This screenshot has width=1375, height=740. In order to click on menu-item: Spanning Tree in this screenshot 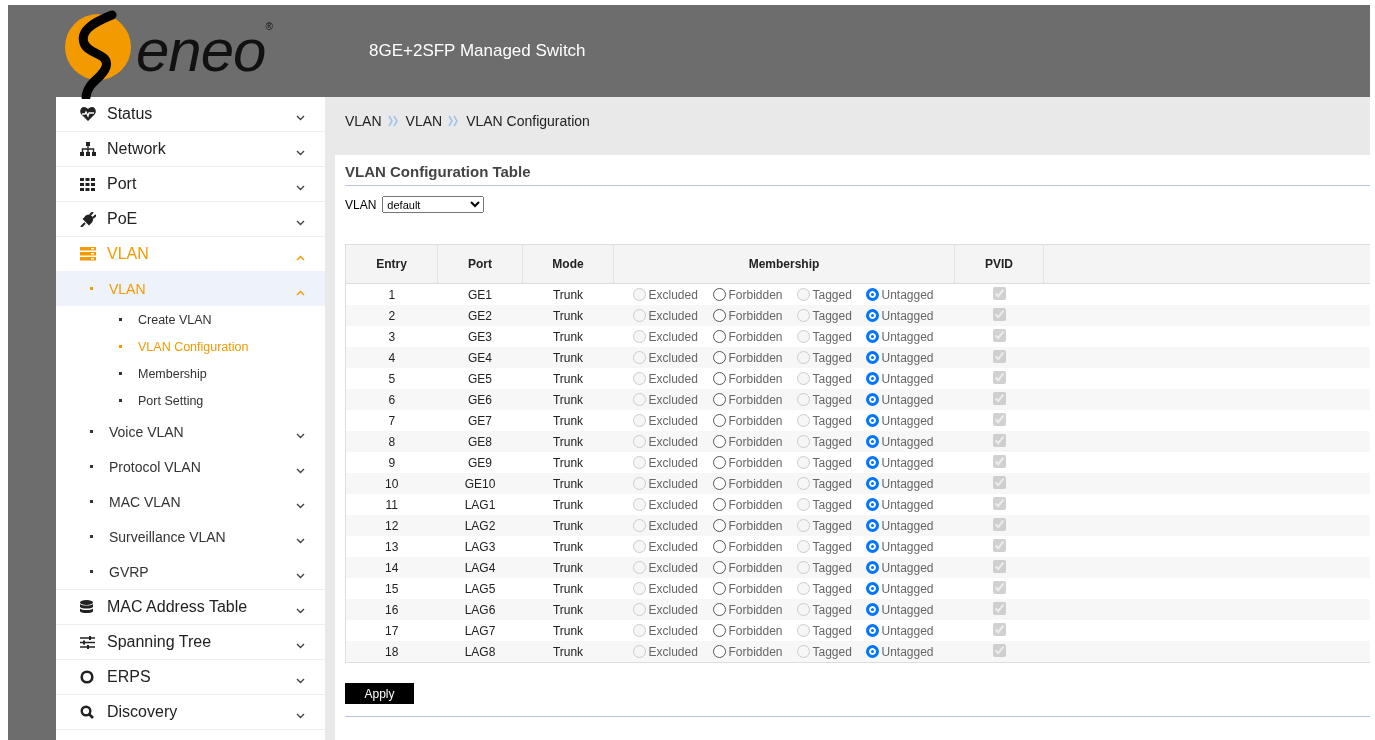, I will do `click(190, 642)`.